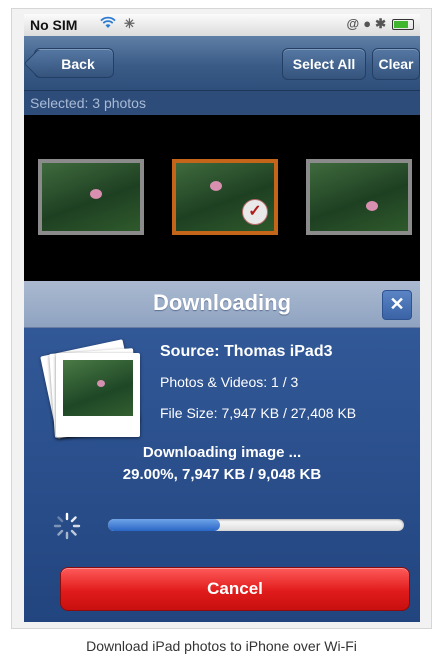 The width and height of the screenshot is (445, 671). What do you see at coordinates (222, 25) in the screenshot?
I see `status-bar: No SIM ✳ @●✱` at bounding box center [222, 25].